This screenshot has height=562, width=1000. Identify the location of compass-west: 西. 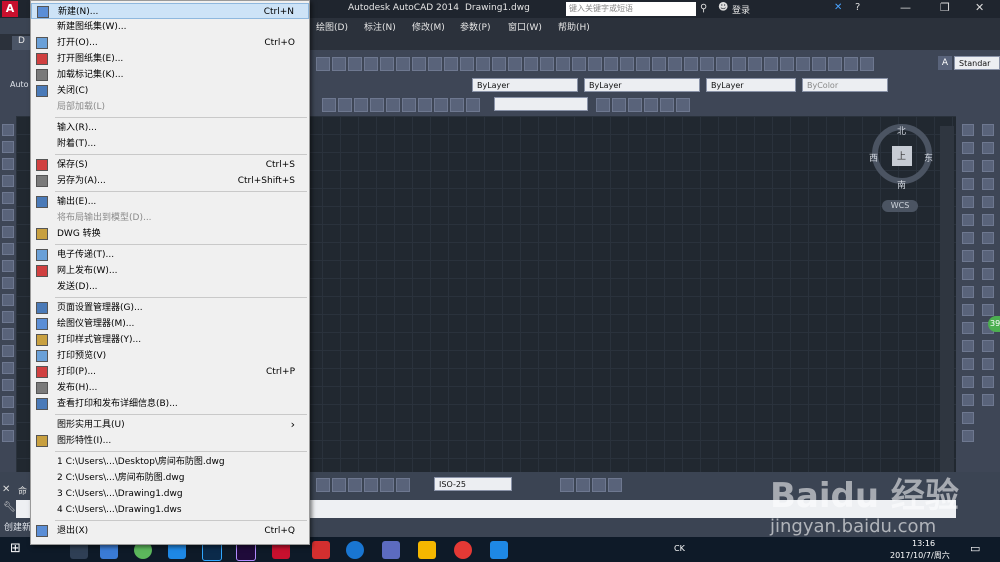
(873, 157).